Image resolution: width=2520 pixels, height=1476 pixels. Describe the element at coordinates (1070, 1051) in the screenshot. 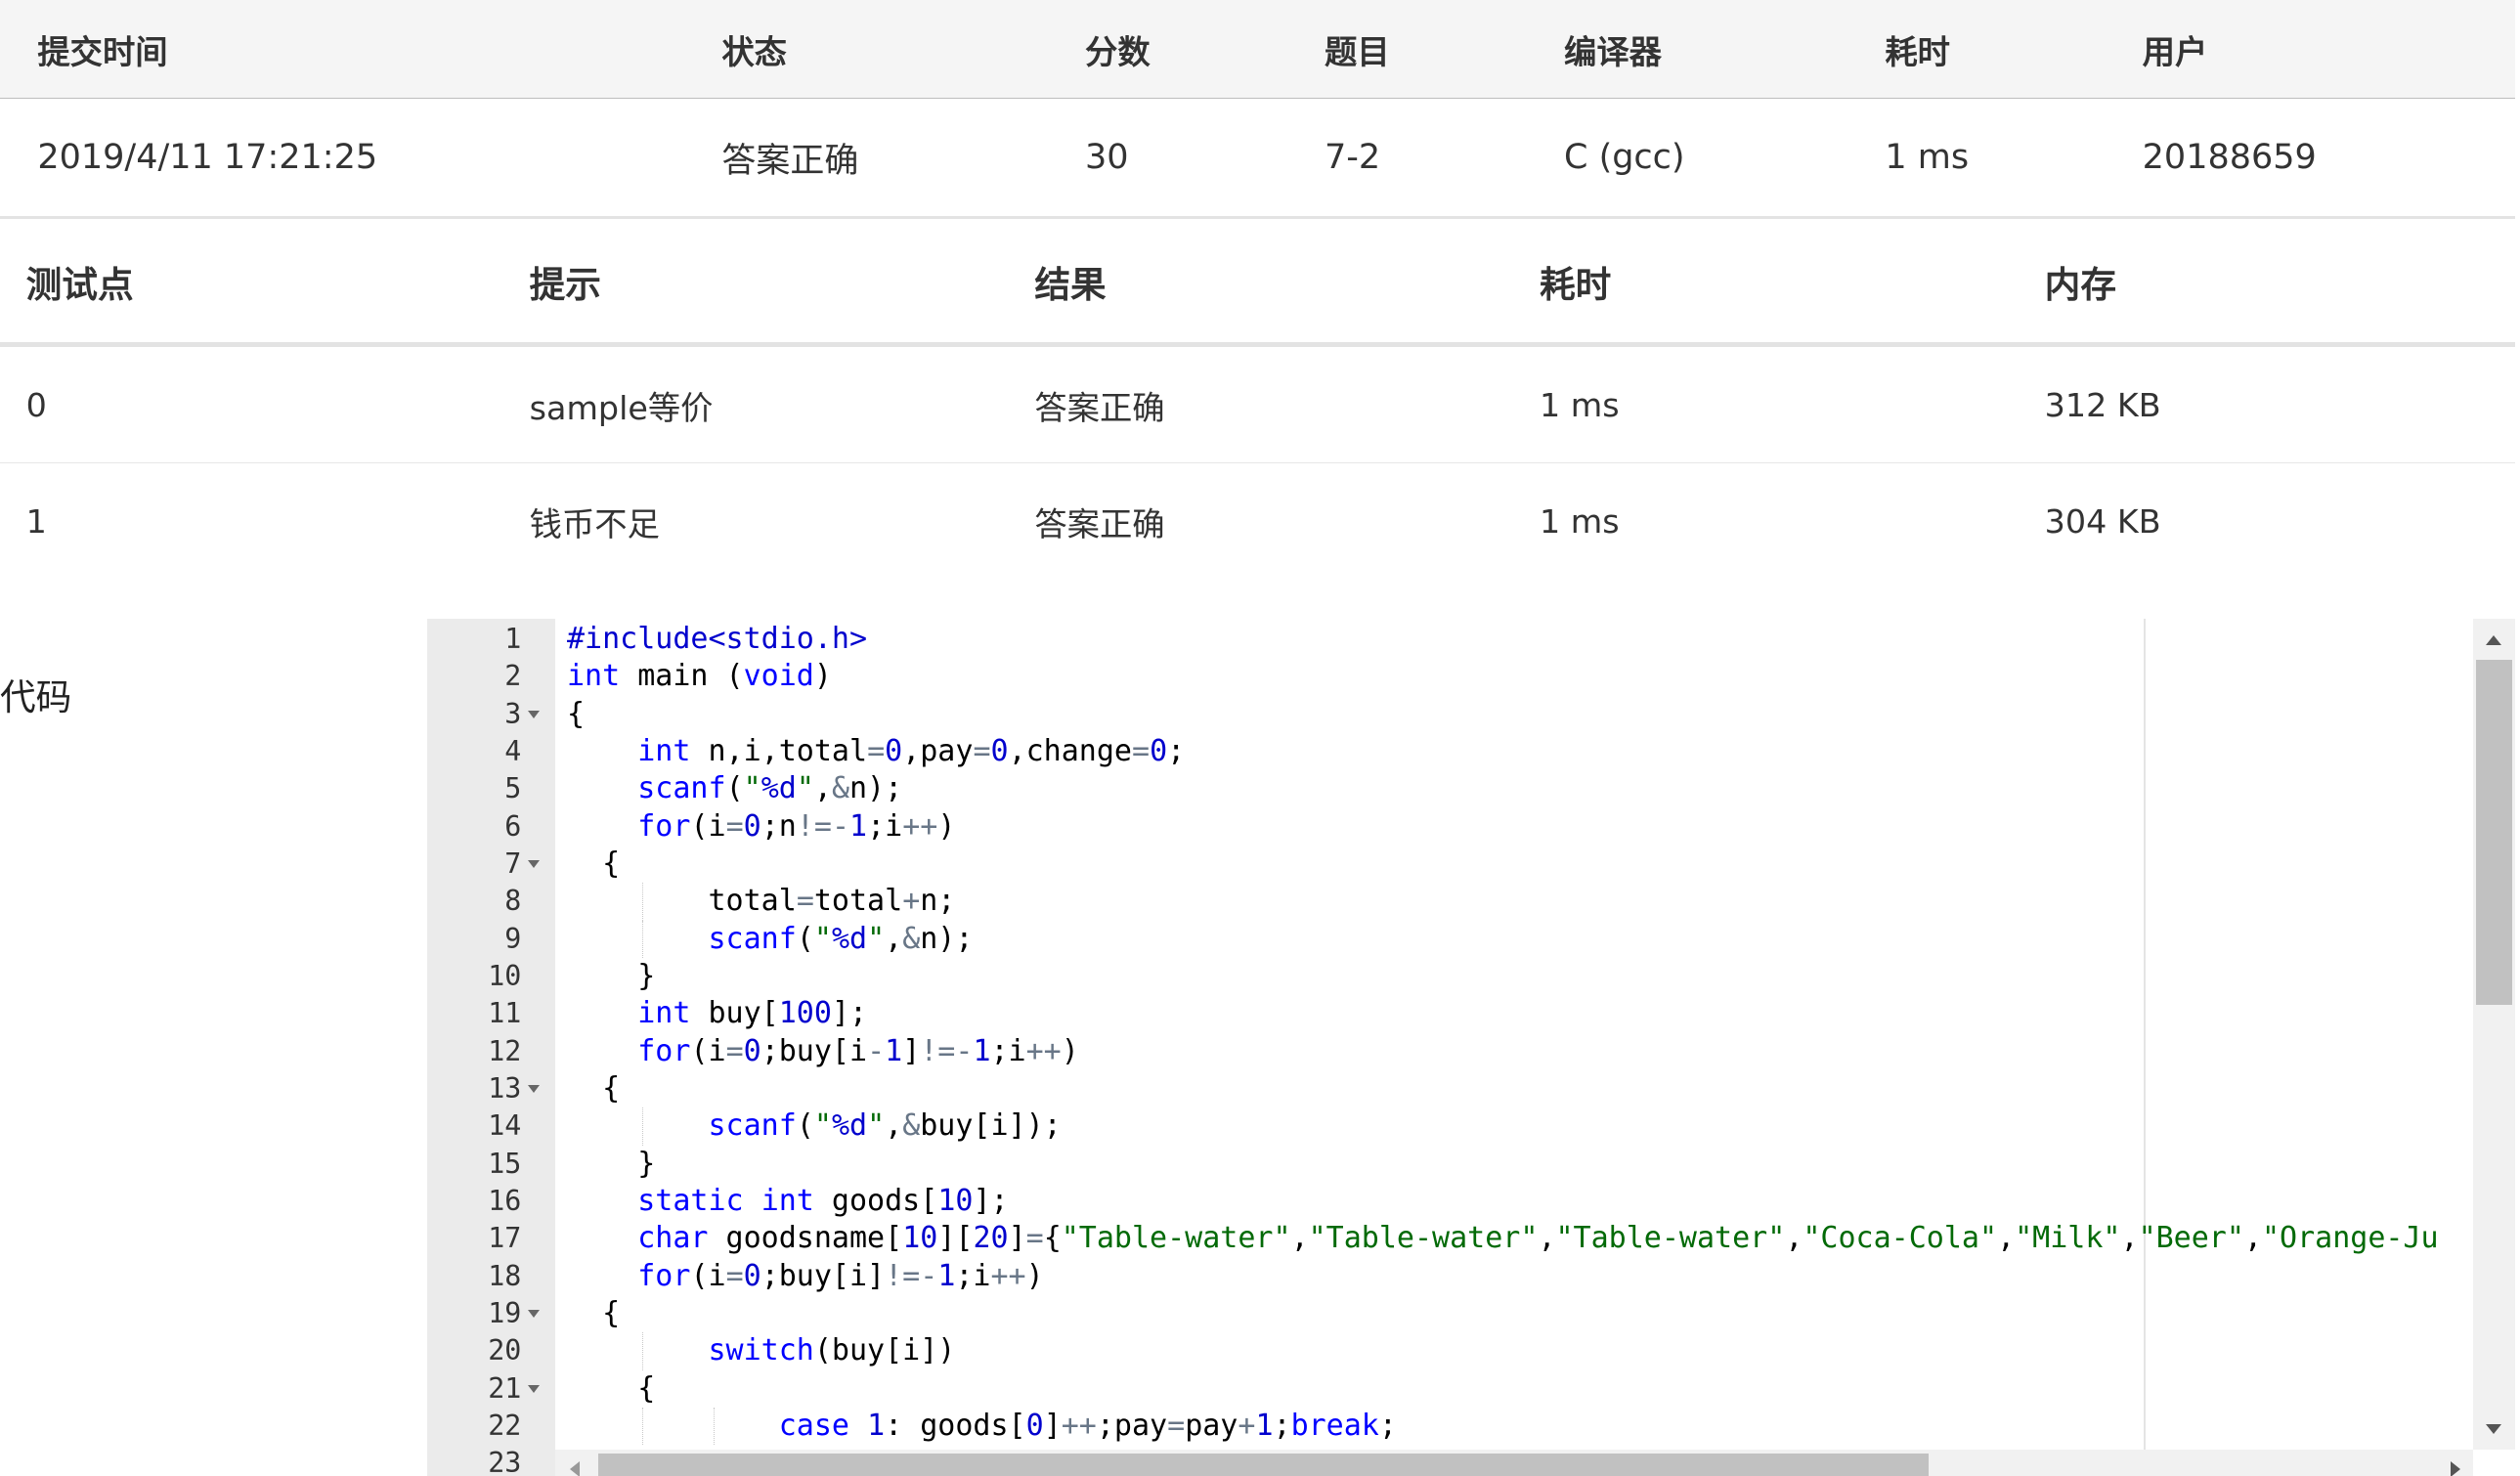

I see `code-token: )` at that location.